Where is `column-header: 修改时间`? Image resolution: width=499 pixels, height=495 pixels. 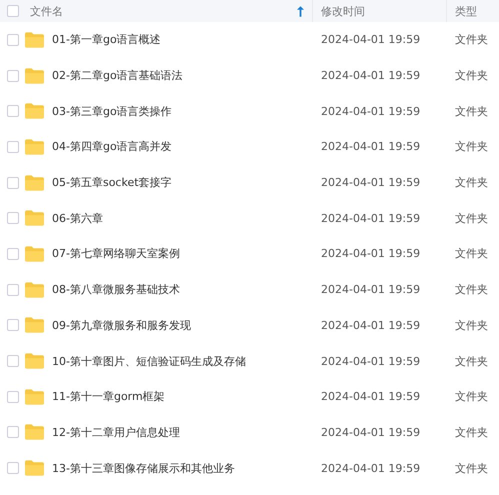
column-header: 修改时间 is located at coordinates (343, 11).